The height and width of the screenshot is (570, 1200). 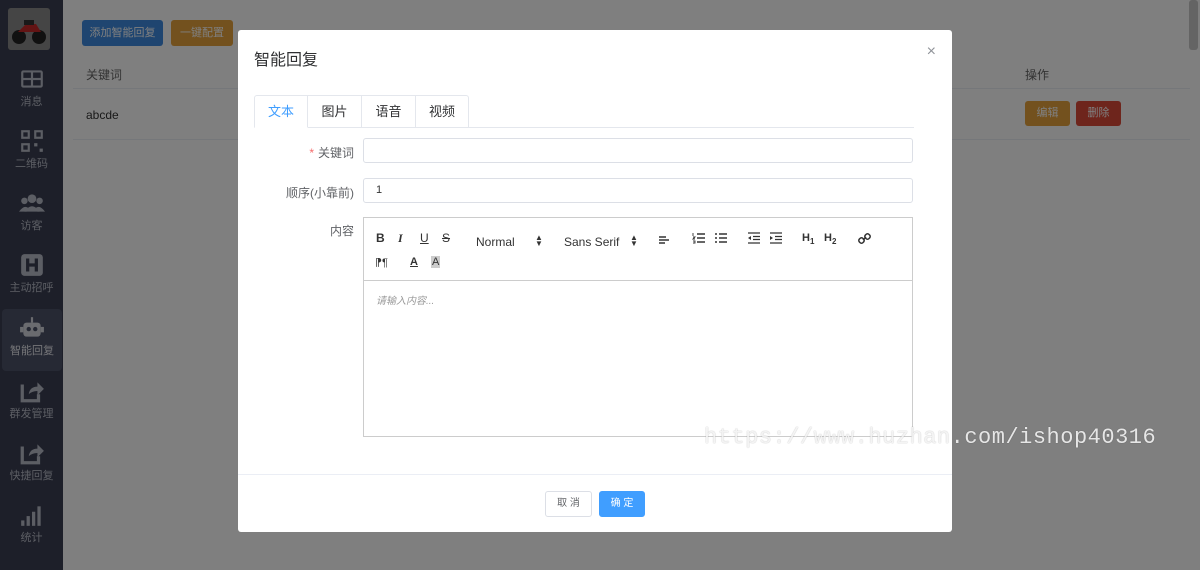 I want to click on tab-voice: 语音, so click(x=389, y=111).